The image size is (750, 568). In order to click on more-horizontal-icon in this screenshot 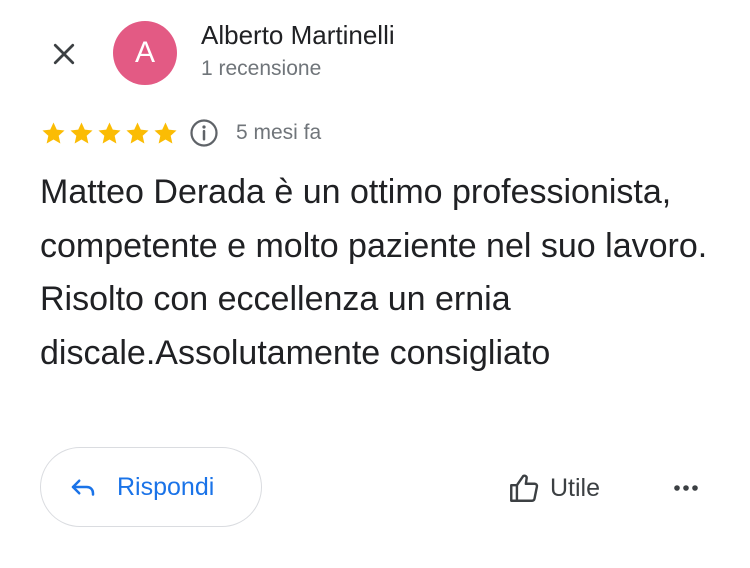, I will do `click(686, 488)`.